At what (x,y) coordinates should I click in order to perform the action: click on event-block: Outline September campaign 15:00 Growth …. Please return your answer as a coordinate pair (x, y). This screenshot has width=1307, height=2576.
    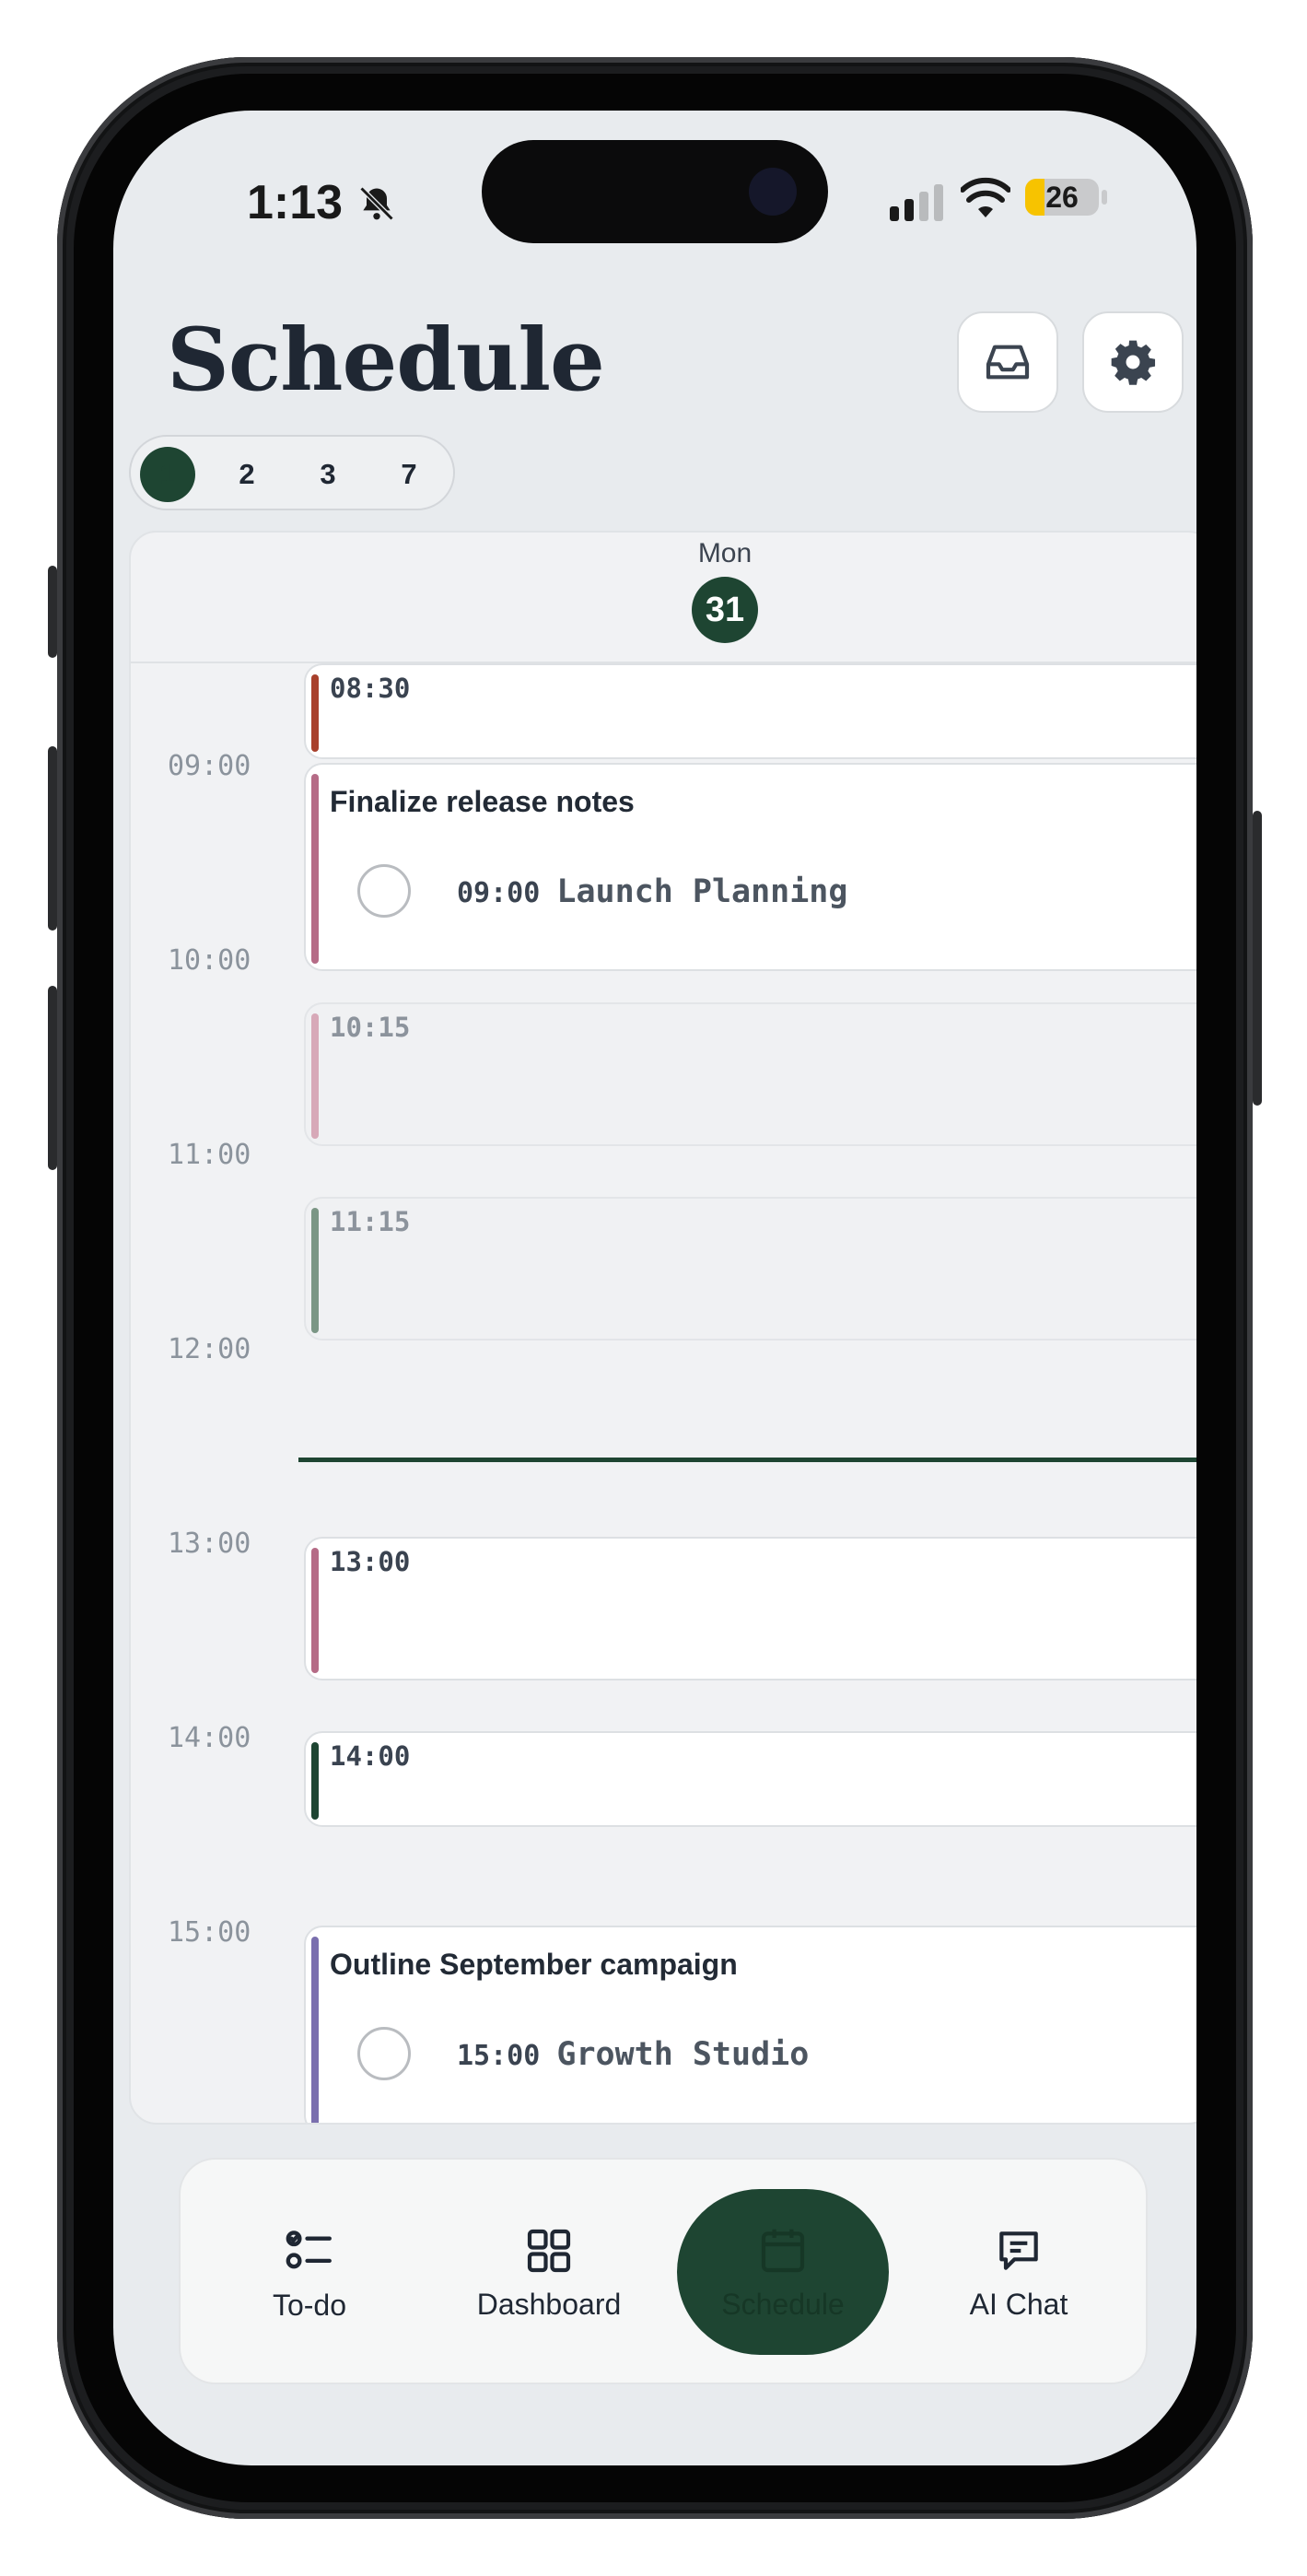
    Looking at the image, I should click on (750, 2024).